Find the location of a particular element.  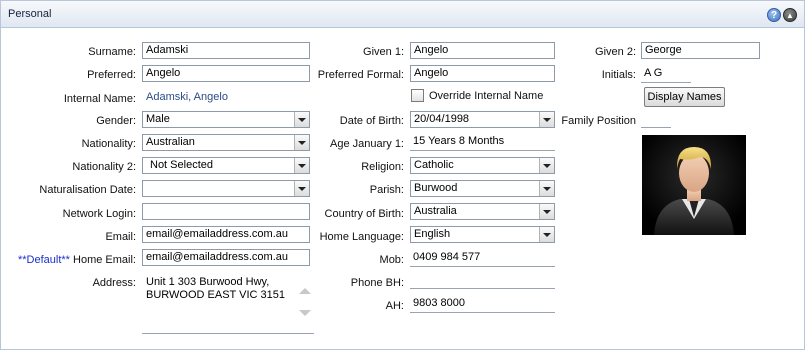

home-language-label: Home Language: is located at coordinates (361, 237).